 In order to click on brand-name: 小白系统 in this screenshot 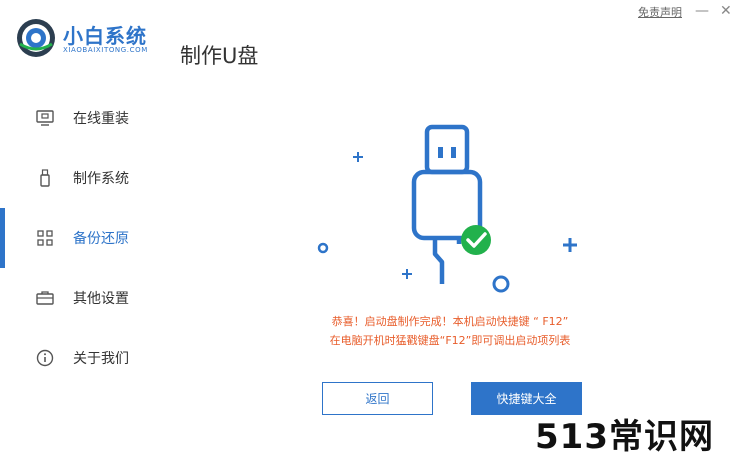, I will do `click(105, 36)`.